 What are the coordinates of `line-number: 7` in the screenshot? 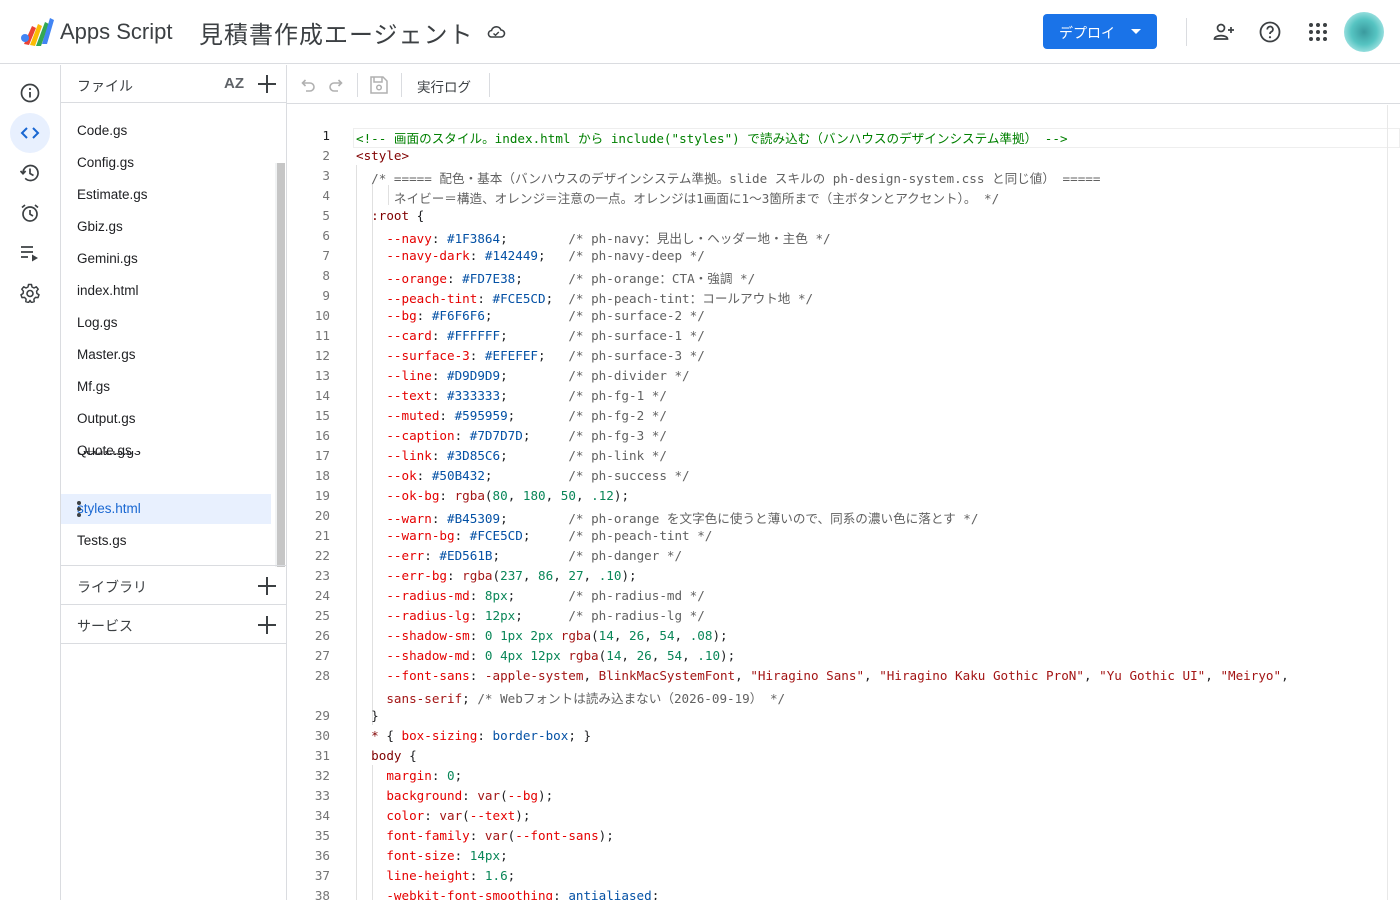 It's located at (326, 255).